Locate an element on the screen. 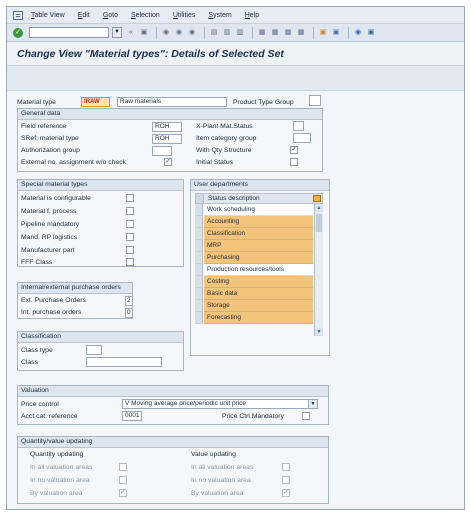 The width and height of the screenshot is (471, 516). layout-menu-icon: ▣ is located at coordinates (371, 33).